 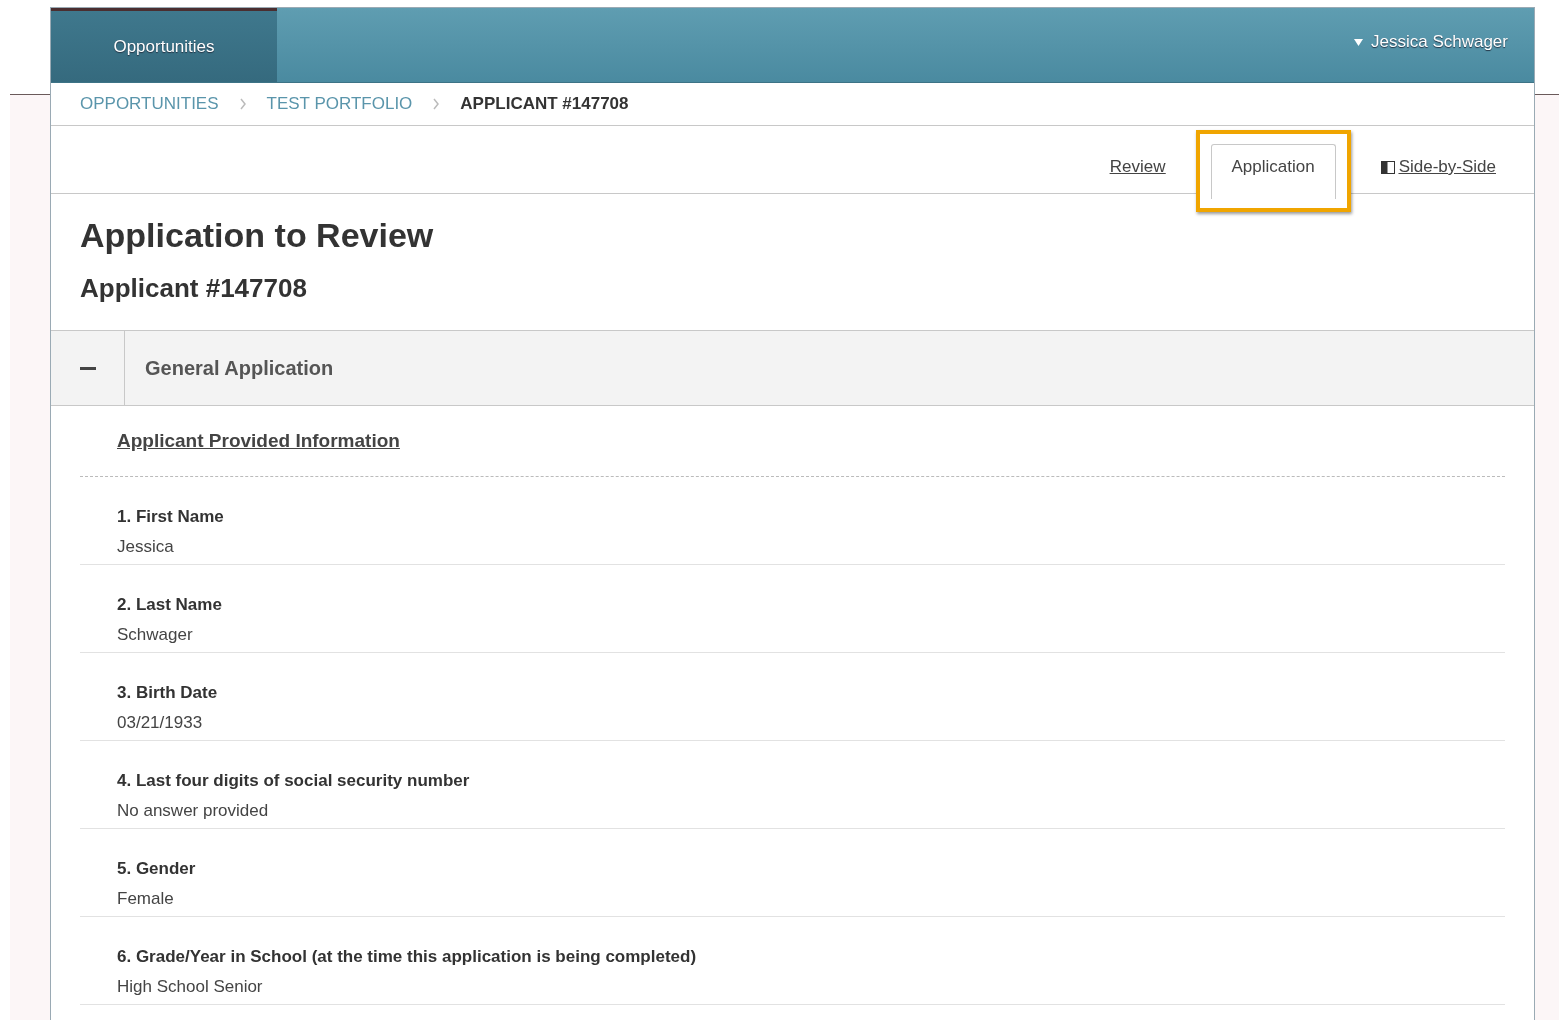 I want to click on caret-icon, so click(x=1358, y=42).